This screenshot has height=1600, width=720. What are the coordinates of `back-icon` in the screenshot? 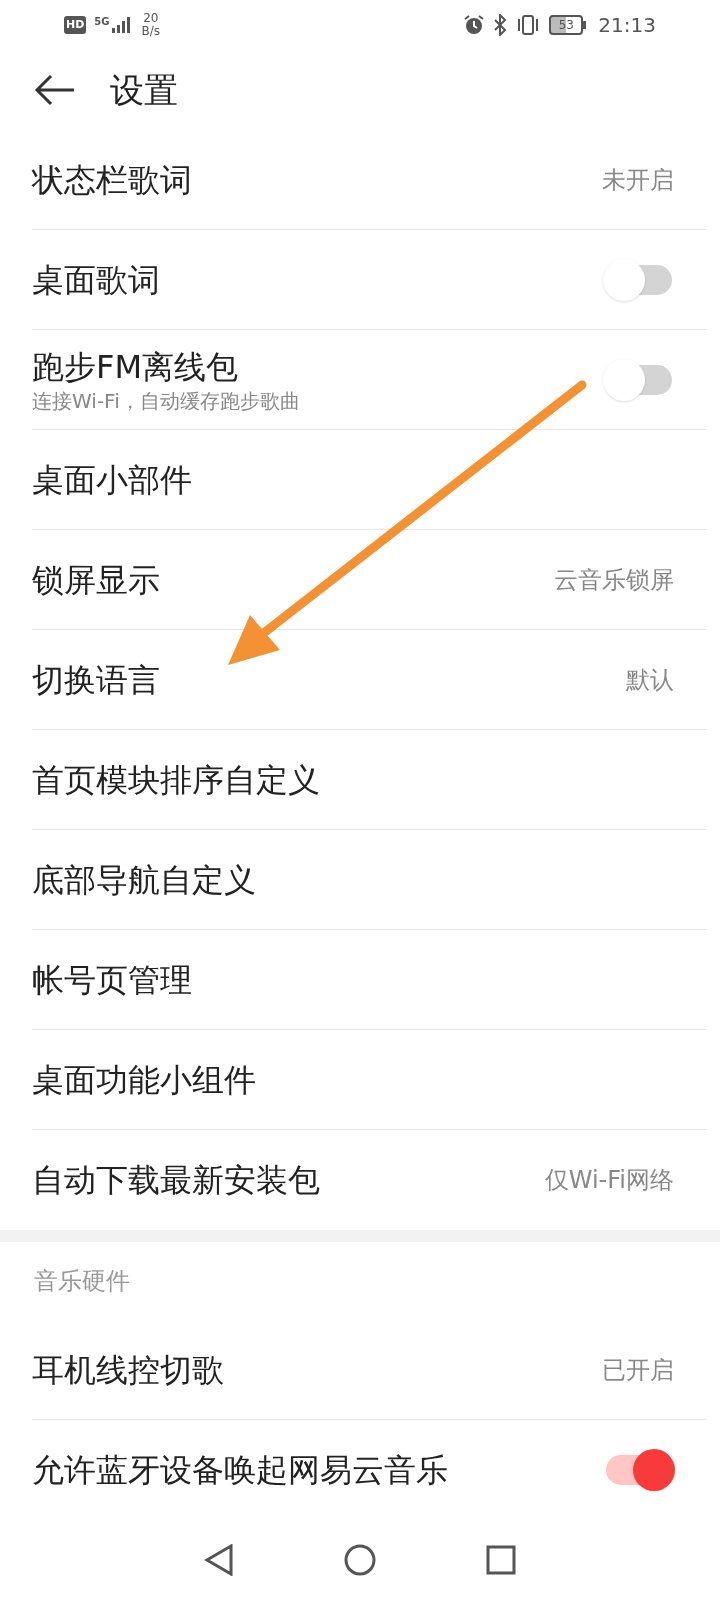 It's located at (55, 90).